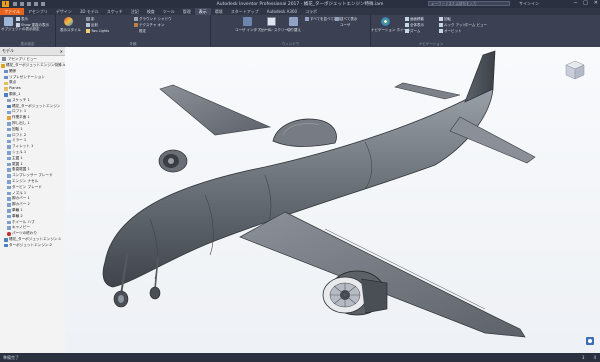 The height and width of the screenshot is (362, 600). What do you see at coordinates (61, 51) in the screenshot?
I see `browser-close-icon: ✕` at bounding box center [61, 51].